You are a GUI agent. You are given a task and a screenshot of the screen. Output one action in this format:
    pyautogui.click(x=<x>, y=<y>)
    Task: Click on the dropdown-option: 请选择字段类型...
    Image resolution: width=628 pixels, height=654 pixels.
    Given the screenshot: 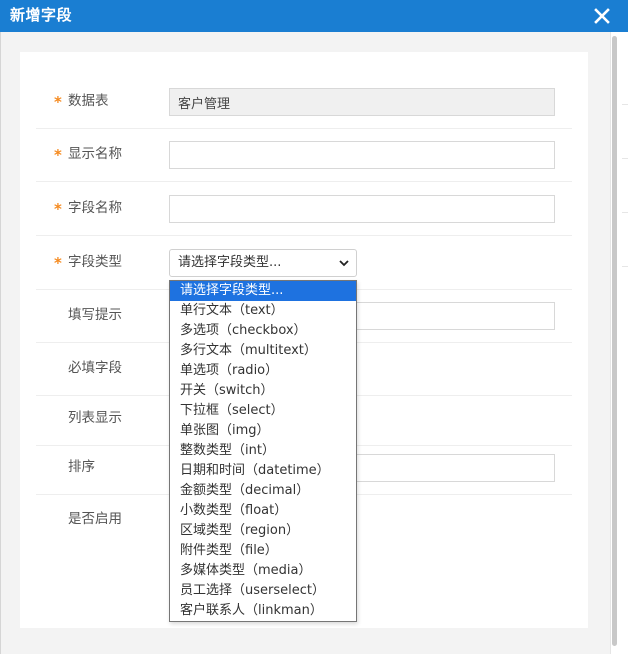 What is the action you would take?
    pyautogui.click(x=263, y=291)
    